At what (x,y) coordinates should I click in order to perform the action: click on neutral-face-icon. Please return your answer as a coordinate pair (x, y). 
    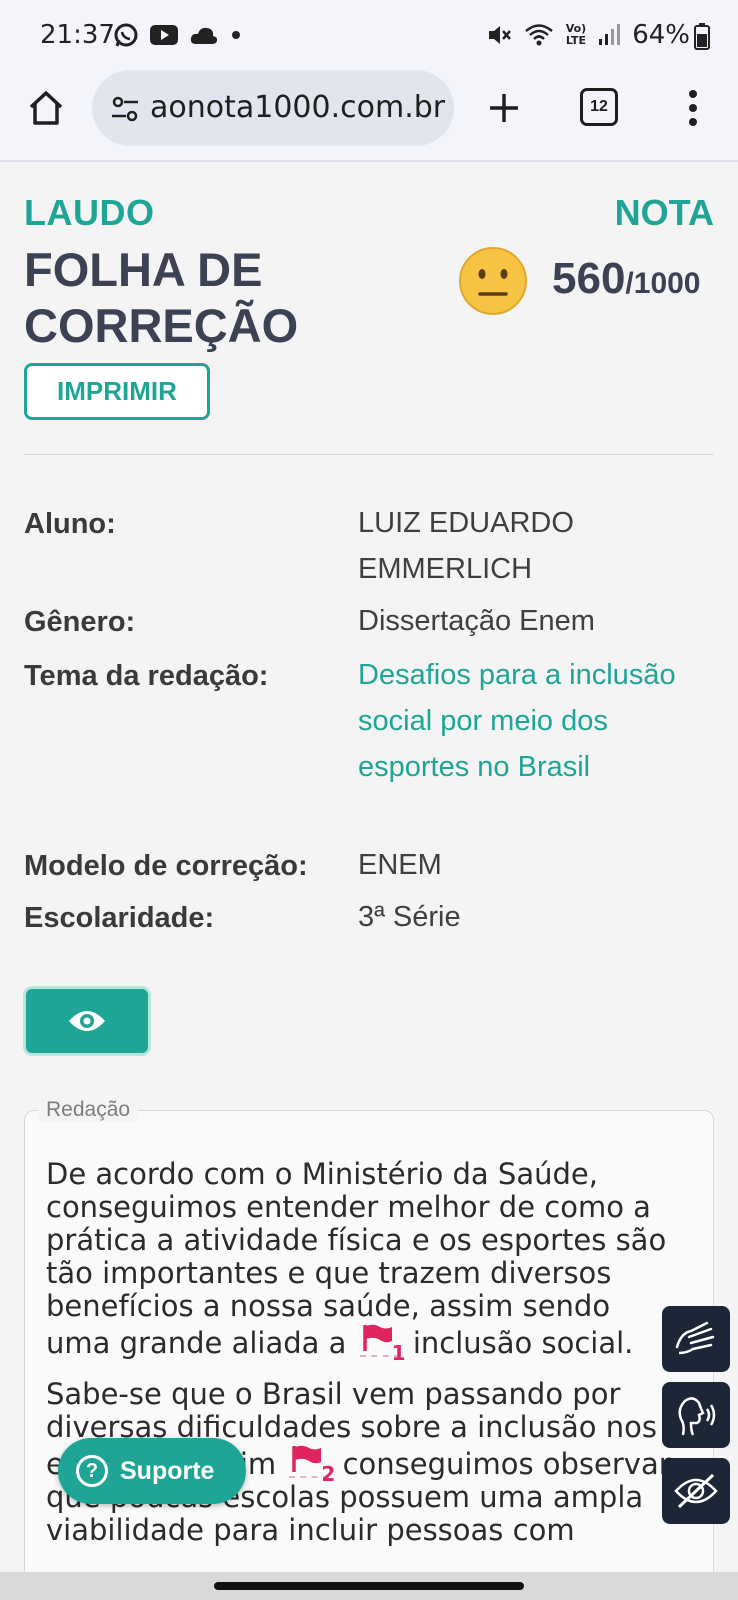
    Looking at the image, I should click on (493, 281).